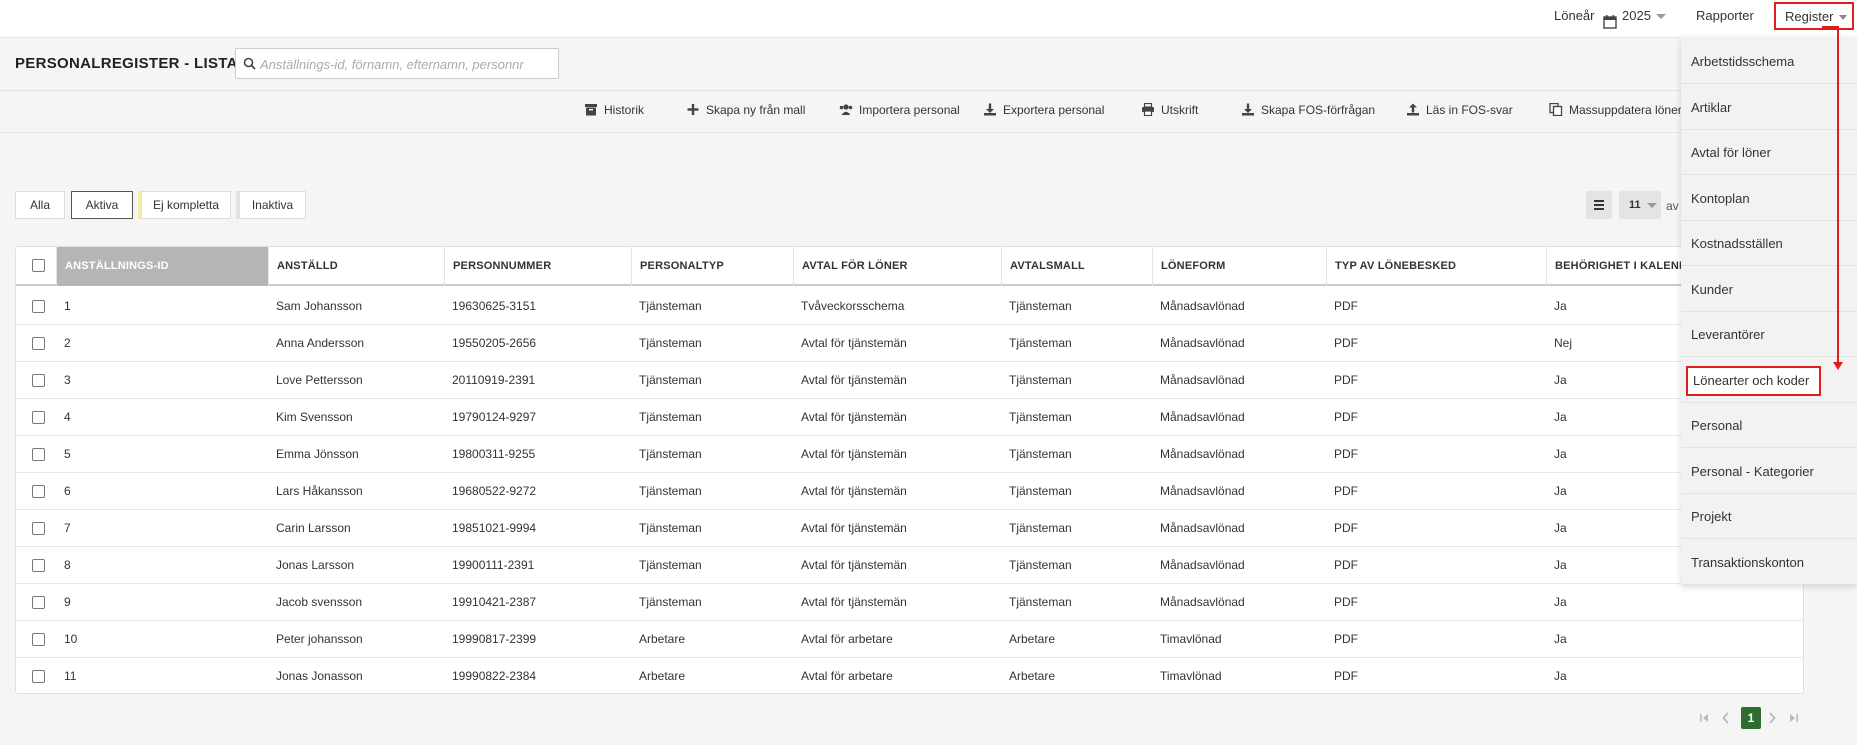 This screenshot has height=745, width=1857. Describe the element at coordinates (614, 110) in the screenshot. I see `historik-button: Historik` at that location.